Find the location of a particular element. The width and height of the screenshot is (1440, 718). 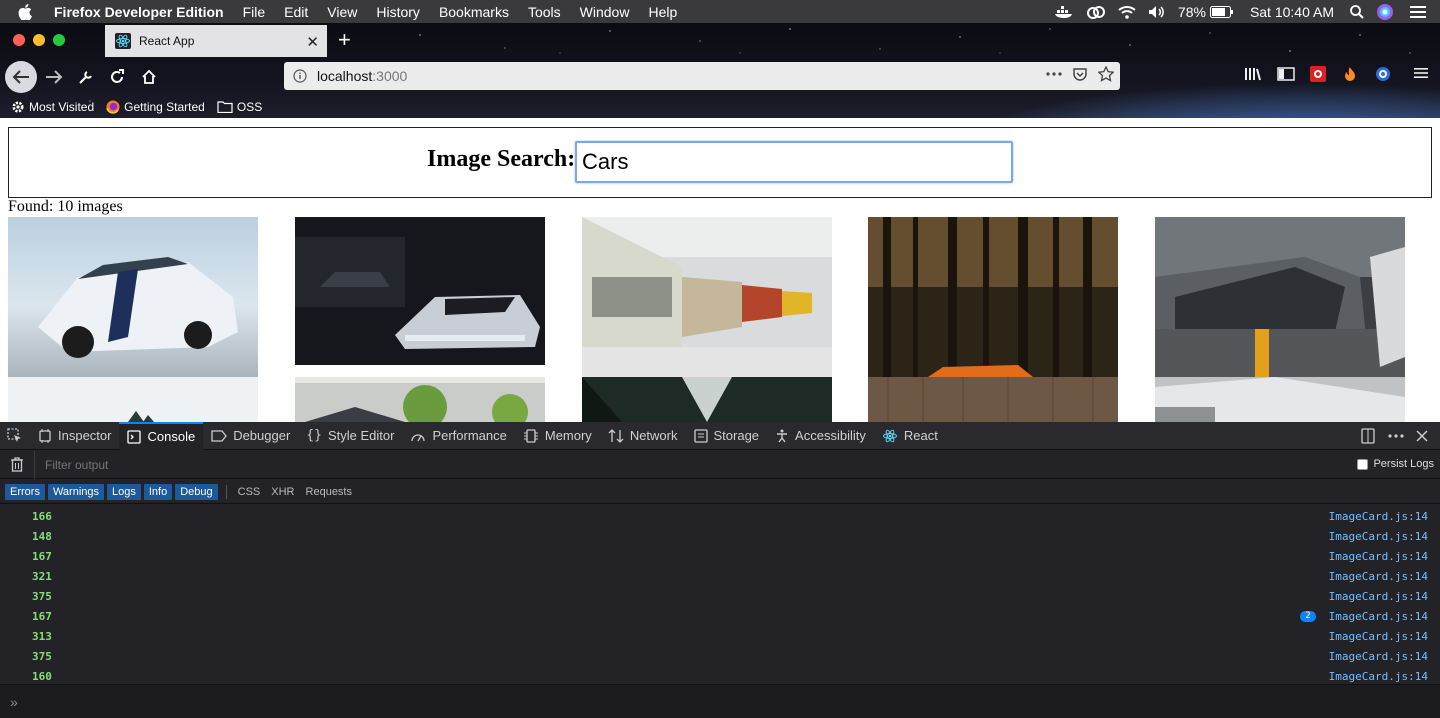

tab-inspector: Inspector is located at coordinates (74, 436).